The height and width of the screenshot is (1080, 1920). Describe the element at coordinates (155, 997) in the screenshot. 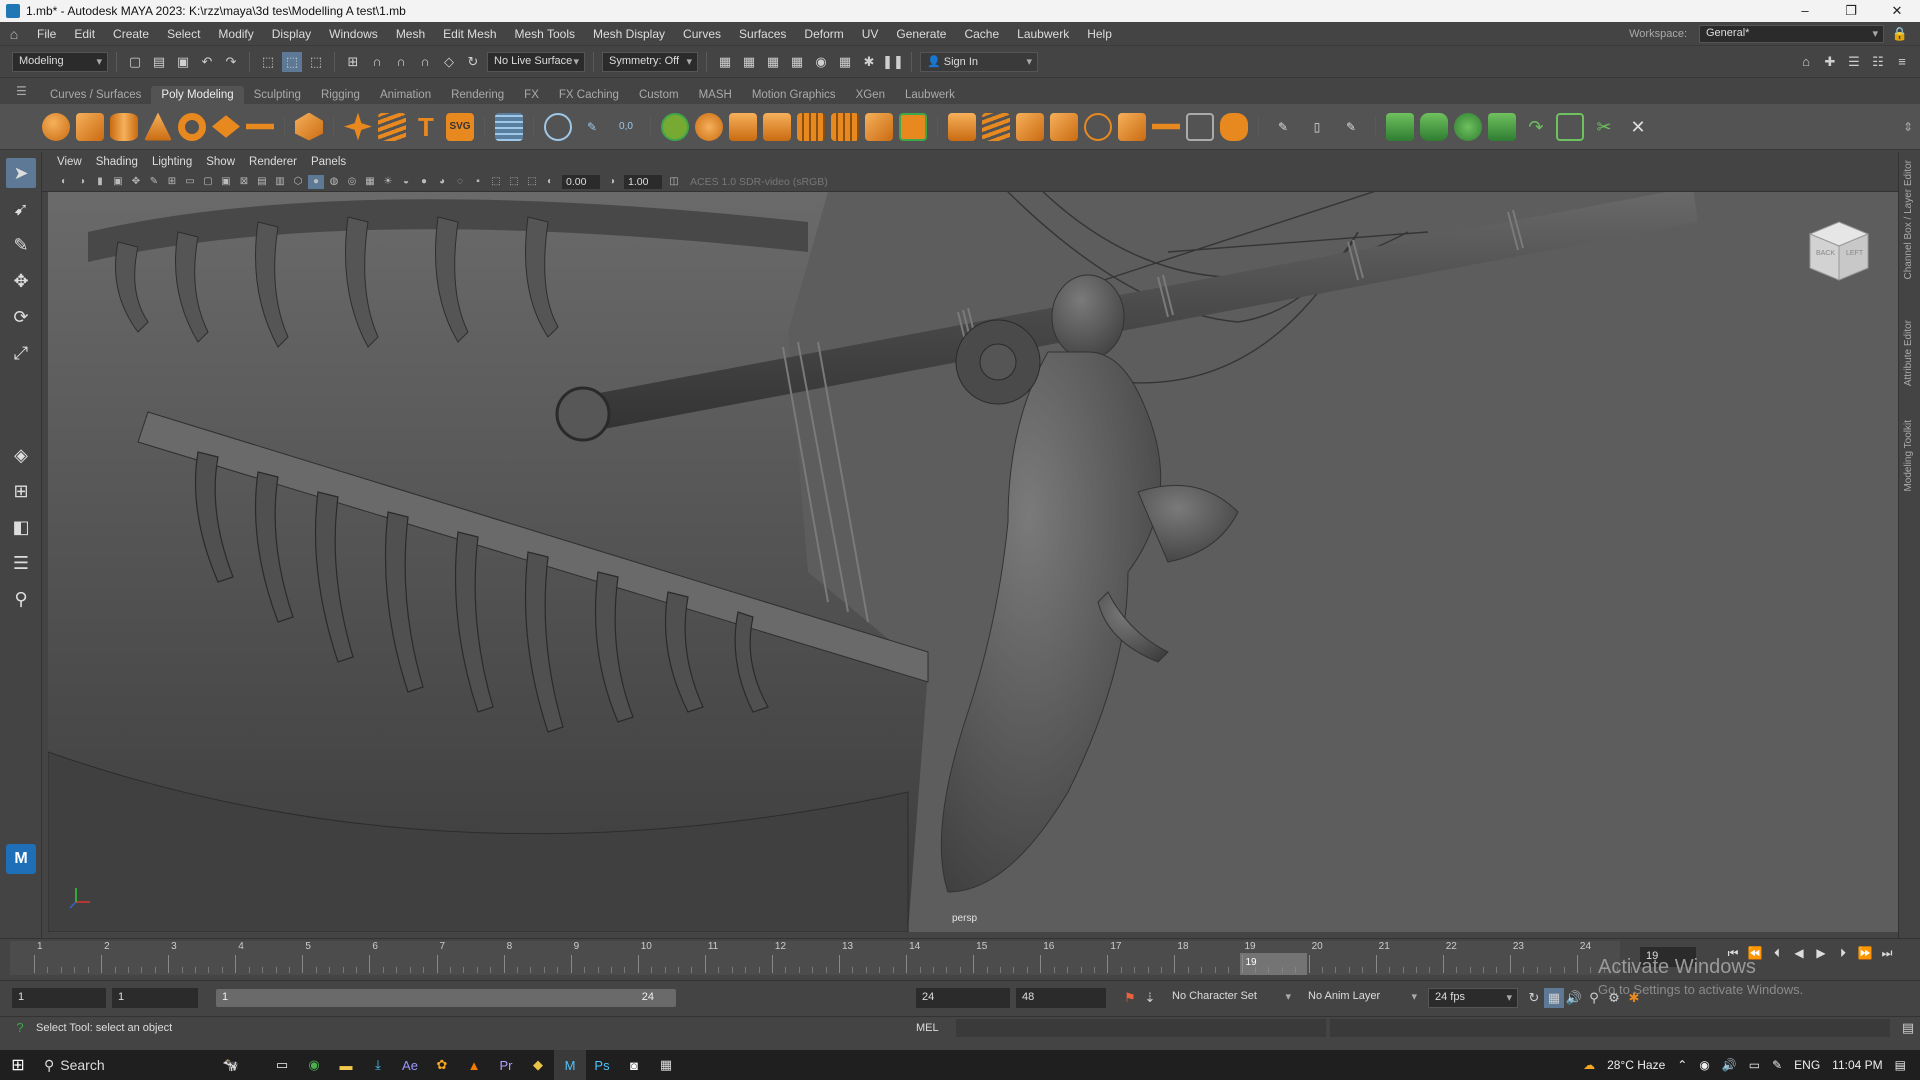

I see `playback-start-field: 1` at that location.